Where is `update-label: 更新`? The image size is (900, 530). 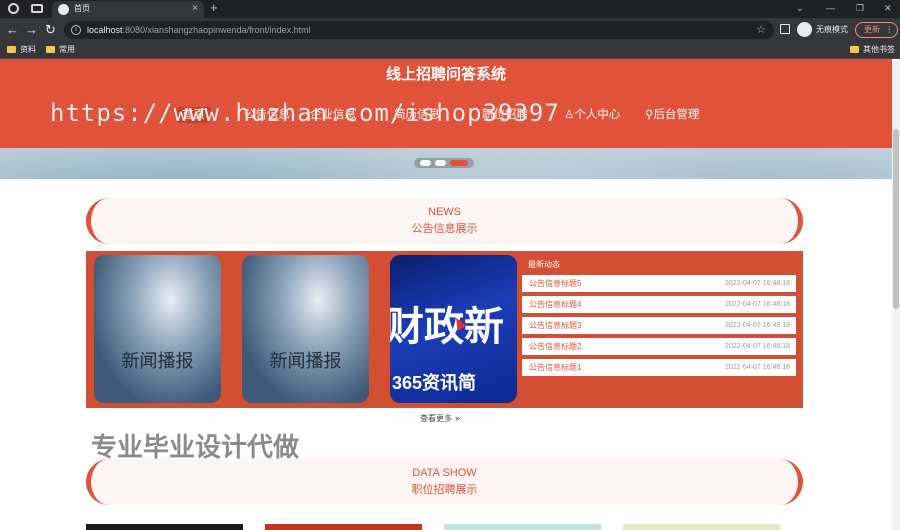
update-label: 更新 is located at coordinates (872, 29).